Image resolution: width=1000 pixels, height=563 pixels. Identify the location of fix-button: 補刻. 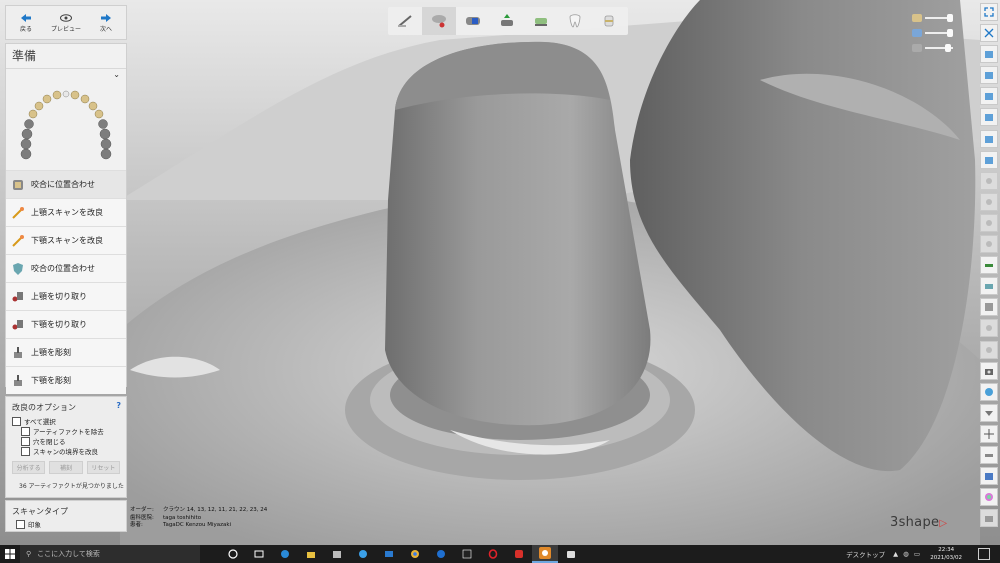
(66, 467).